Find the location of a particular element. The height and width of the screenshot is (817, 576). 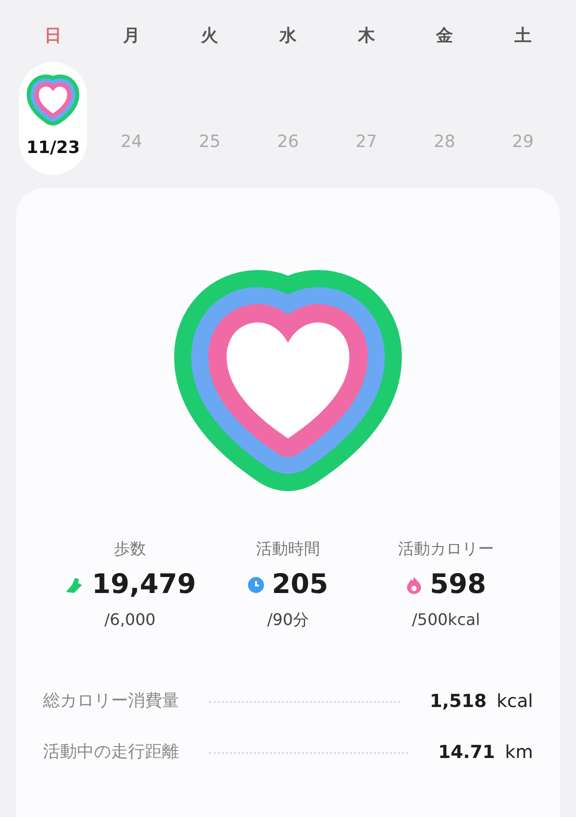

unit-label: km is located at coordinates (519, 753).